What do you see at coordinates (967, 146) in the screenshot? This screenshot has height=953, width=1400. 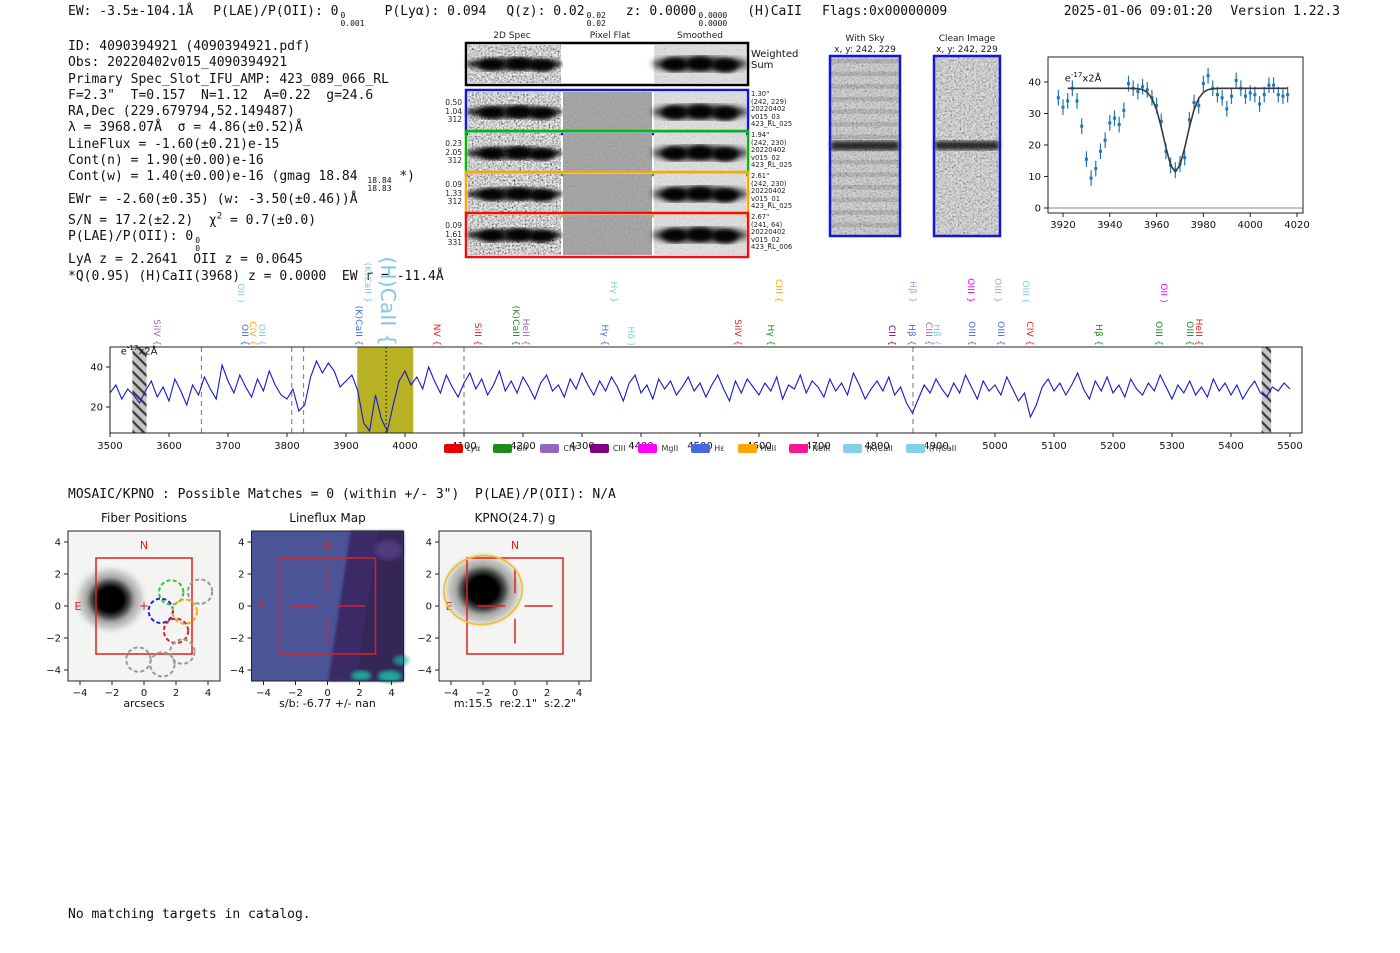 I see `clean-image` at bounding box center [967, 146].